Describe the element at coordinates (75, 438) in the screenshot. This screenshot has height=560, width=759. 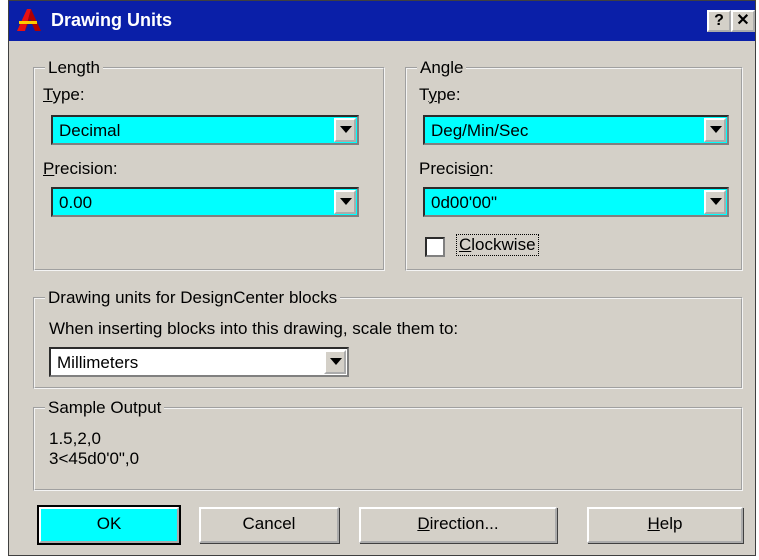
I see `sample-output-line-1: 1.5,2,0` at that location.